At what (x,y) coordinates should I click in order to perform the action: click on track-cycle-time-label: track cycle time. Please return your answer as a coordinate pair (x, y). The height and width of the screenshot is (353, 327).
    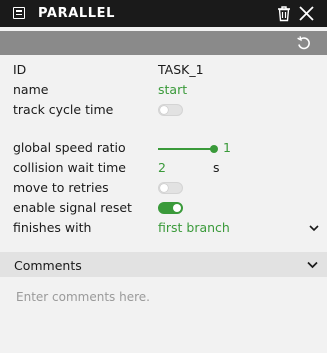
    Looking at the image, I should click on (63, 109).